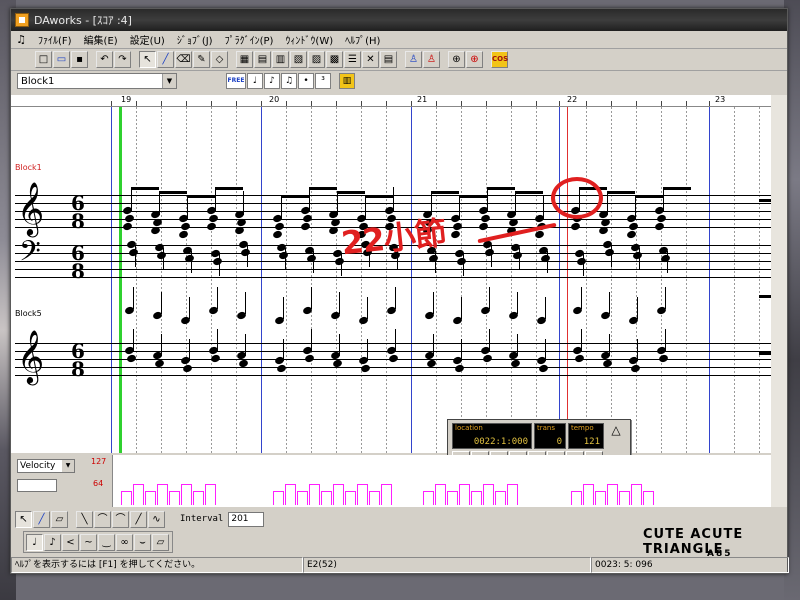 The height and width of the screenshot is (600, 800). I want to click on grid-view-2-icon: ▤, so click(262, 59).